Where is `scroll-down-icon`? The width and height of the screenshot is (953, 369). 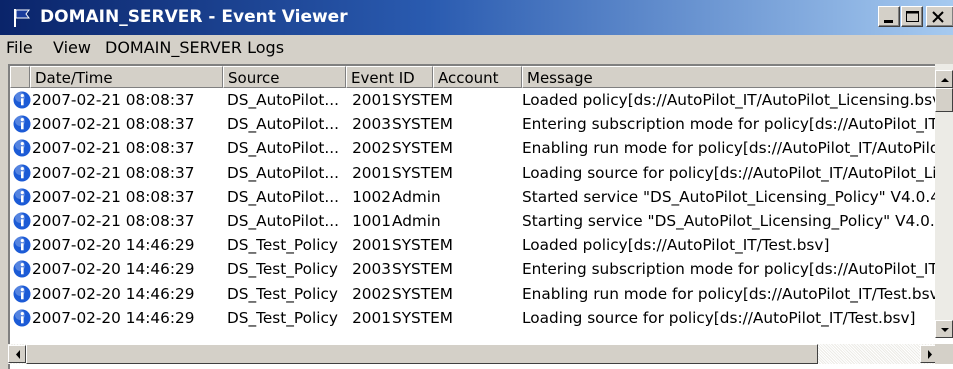 scroll-down-icon is located at coordinates (945, 330).